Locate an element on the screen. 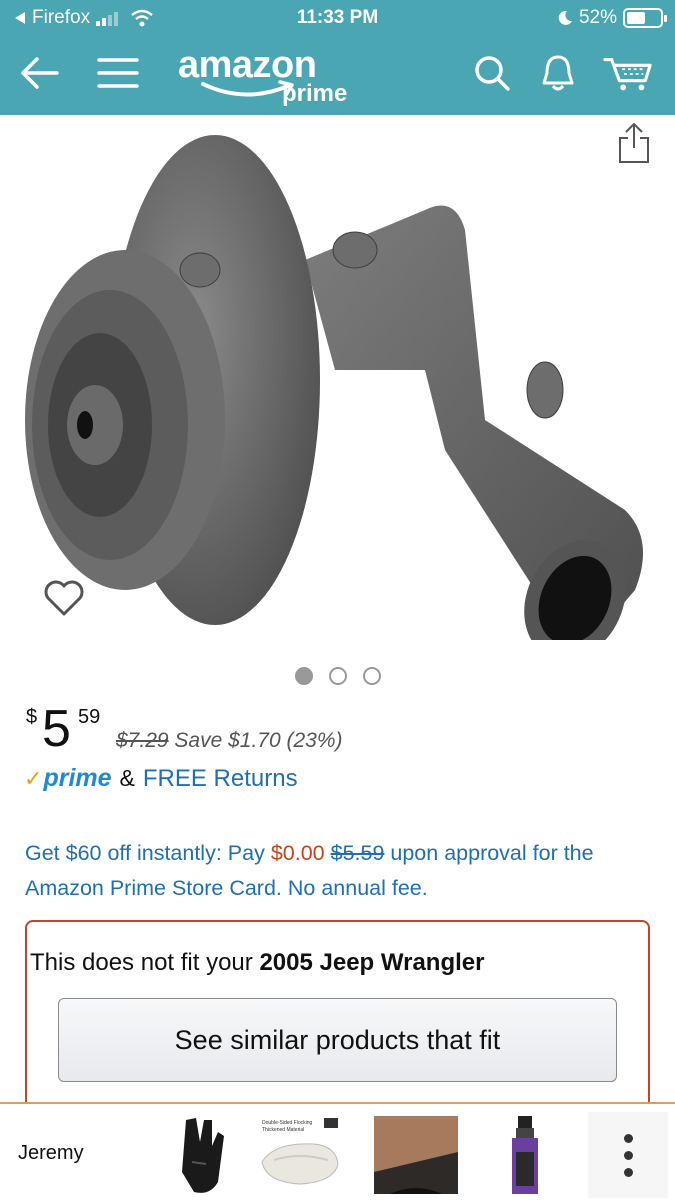 The width and height of the screenshot is (675, 1200). see-similar-products-button: See similar products that fit is located at coordinates (337, 1040).